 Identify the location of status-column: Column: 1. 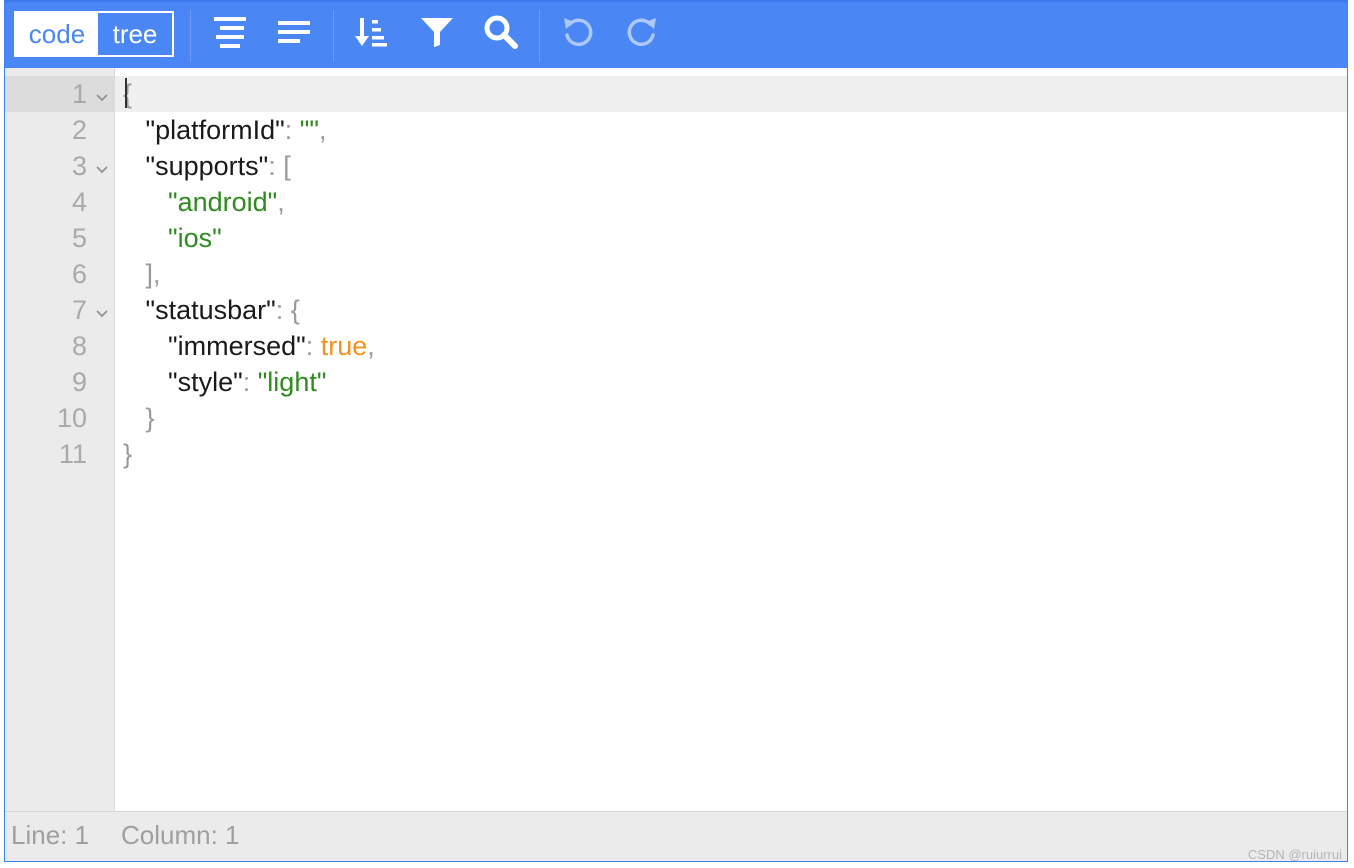
(180, 835).